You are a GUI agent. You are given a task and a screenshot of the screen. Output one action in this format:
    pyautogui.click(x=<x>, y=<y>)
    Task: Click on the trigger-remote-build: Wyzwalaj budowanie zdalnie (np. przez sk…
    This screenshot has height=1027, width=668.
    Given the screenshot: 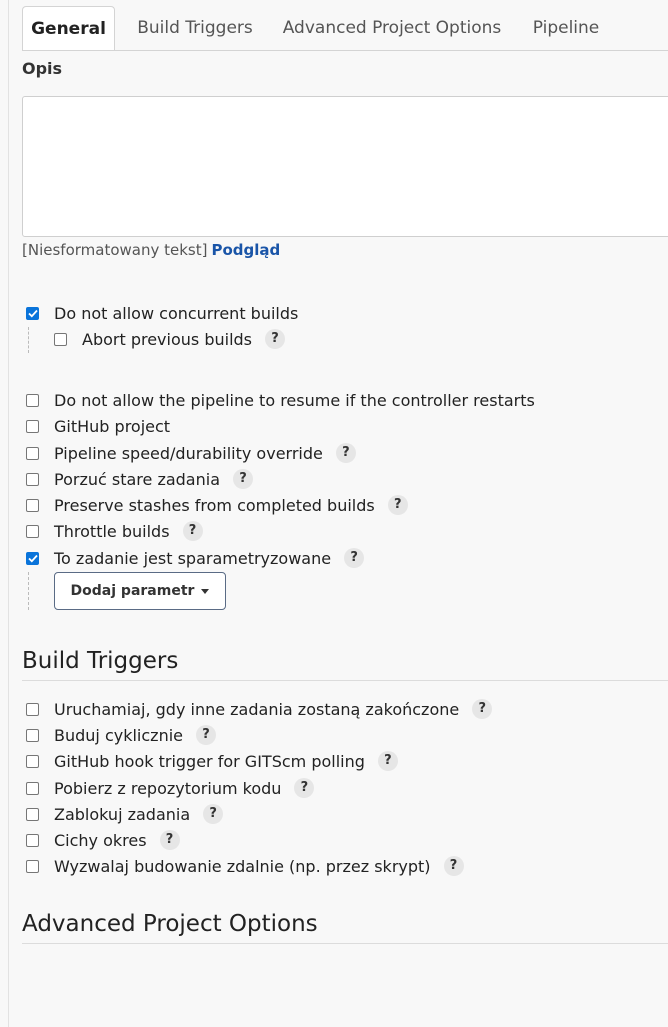 What is the action you would take?
    pyautogui.click(x=245, y=866)
    